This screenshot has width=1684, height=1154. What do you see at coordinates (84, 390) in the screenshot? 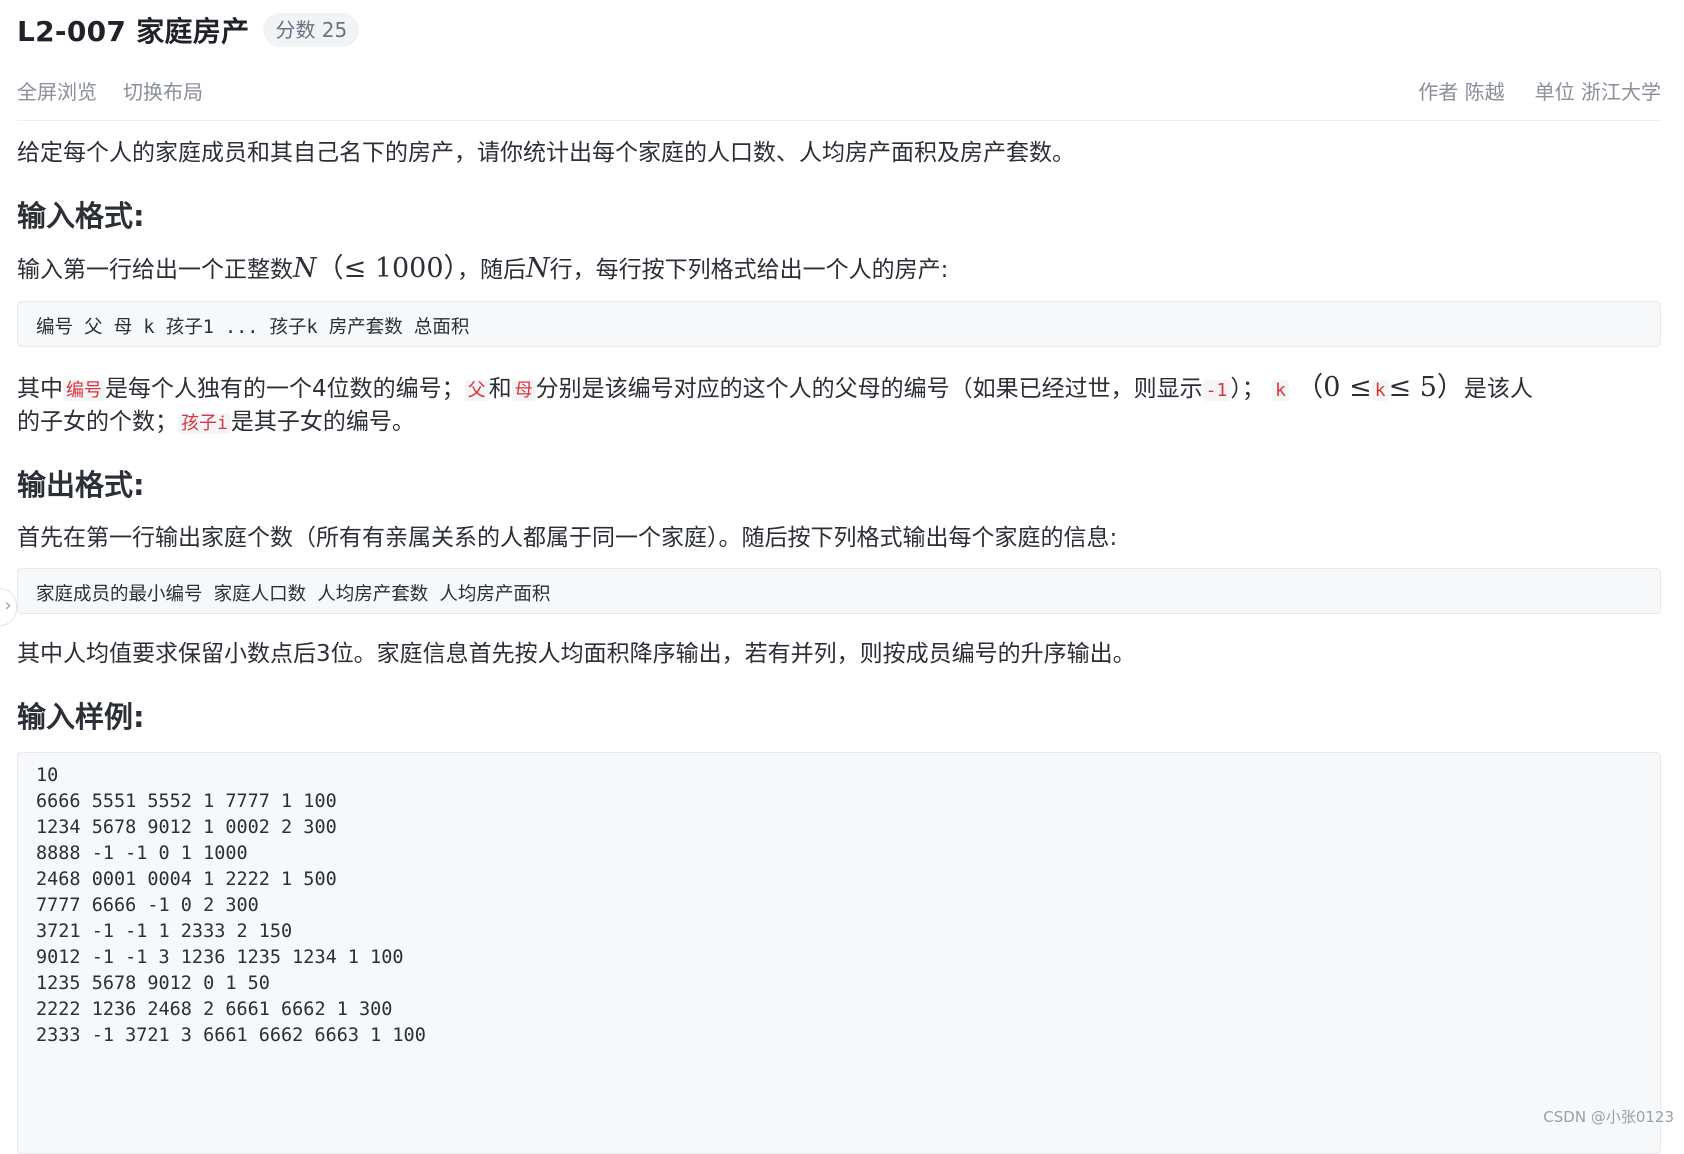
I see `inline-code-id: 编号` at bounding box center [84, 390].